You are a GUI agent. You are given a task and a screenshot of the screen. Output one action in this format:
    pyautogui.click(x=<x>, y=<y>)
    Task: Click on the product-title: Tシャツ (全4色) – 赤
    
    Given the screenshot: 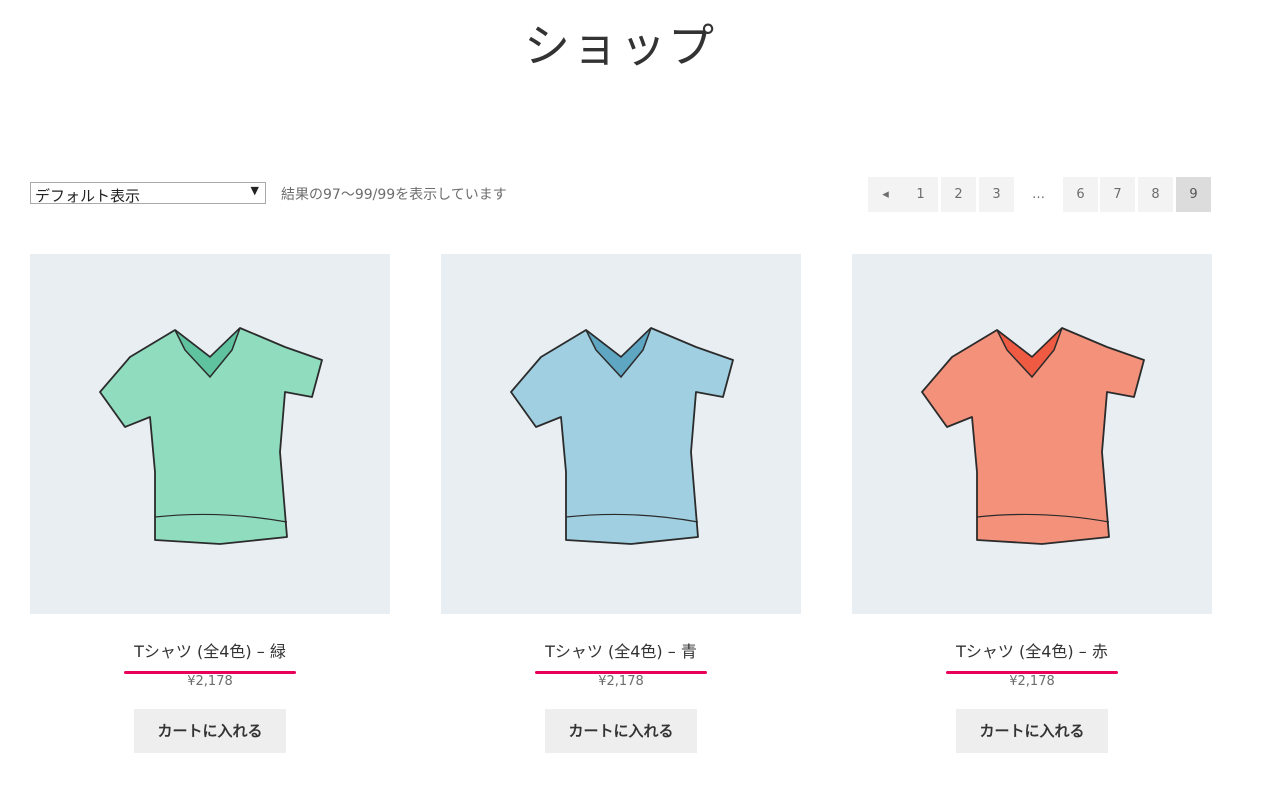 What is the action you would take?
    pyautogui.click(x=1032, y=651)
    